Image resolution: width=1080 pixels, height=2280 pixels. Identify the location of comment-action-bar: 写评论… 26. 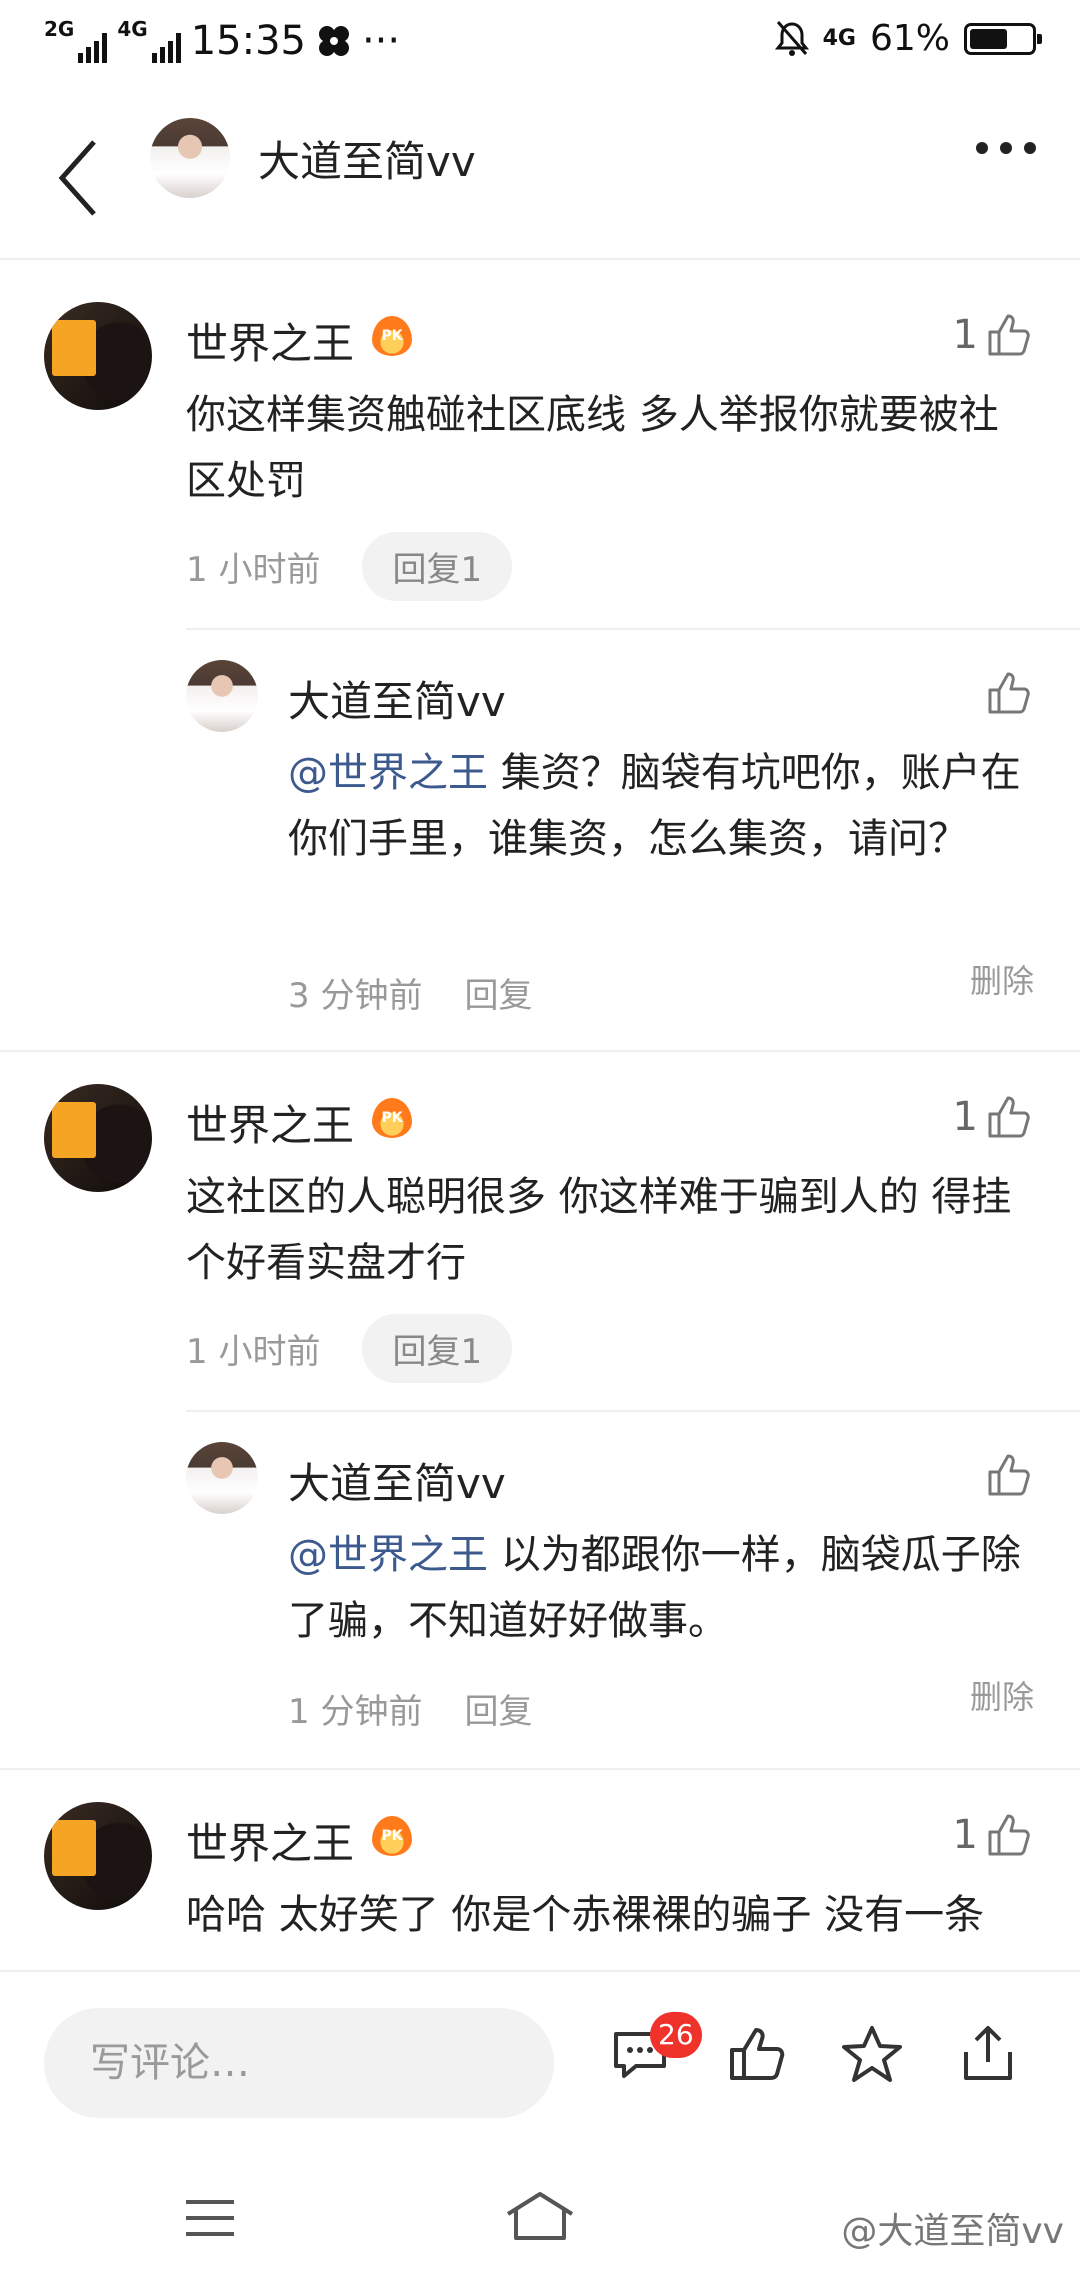
(540, 2055).